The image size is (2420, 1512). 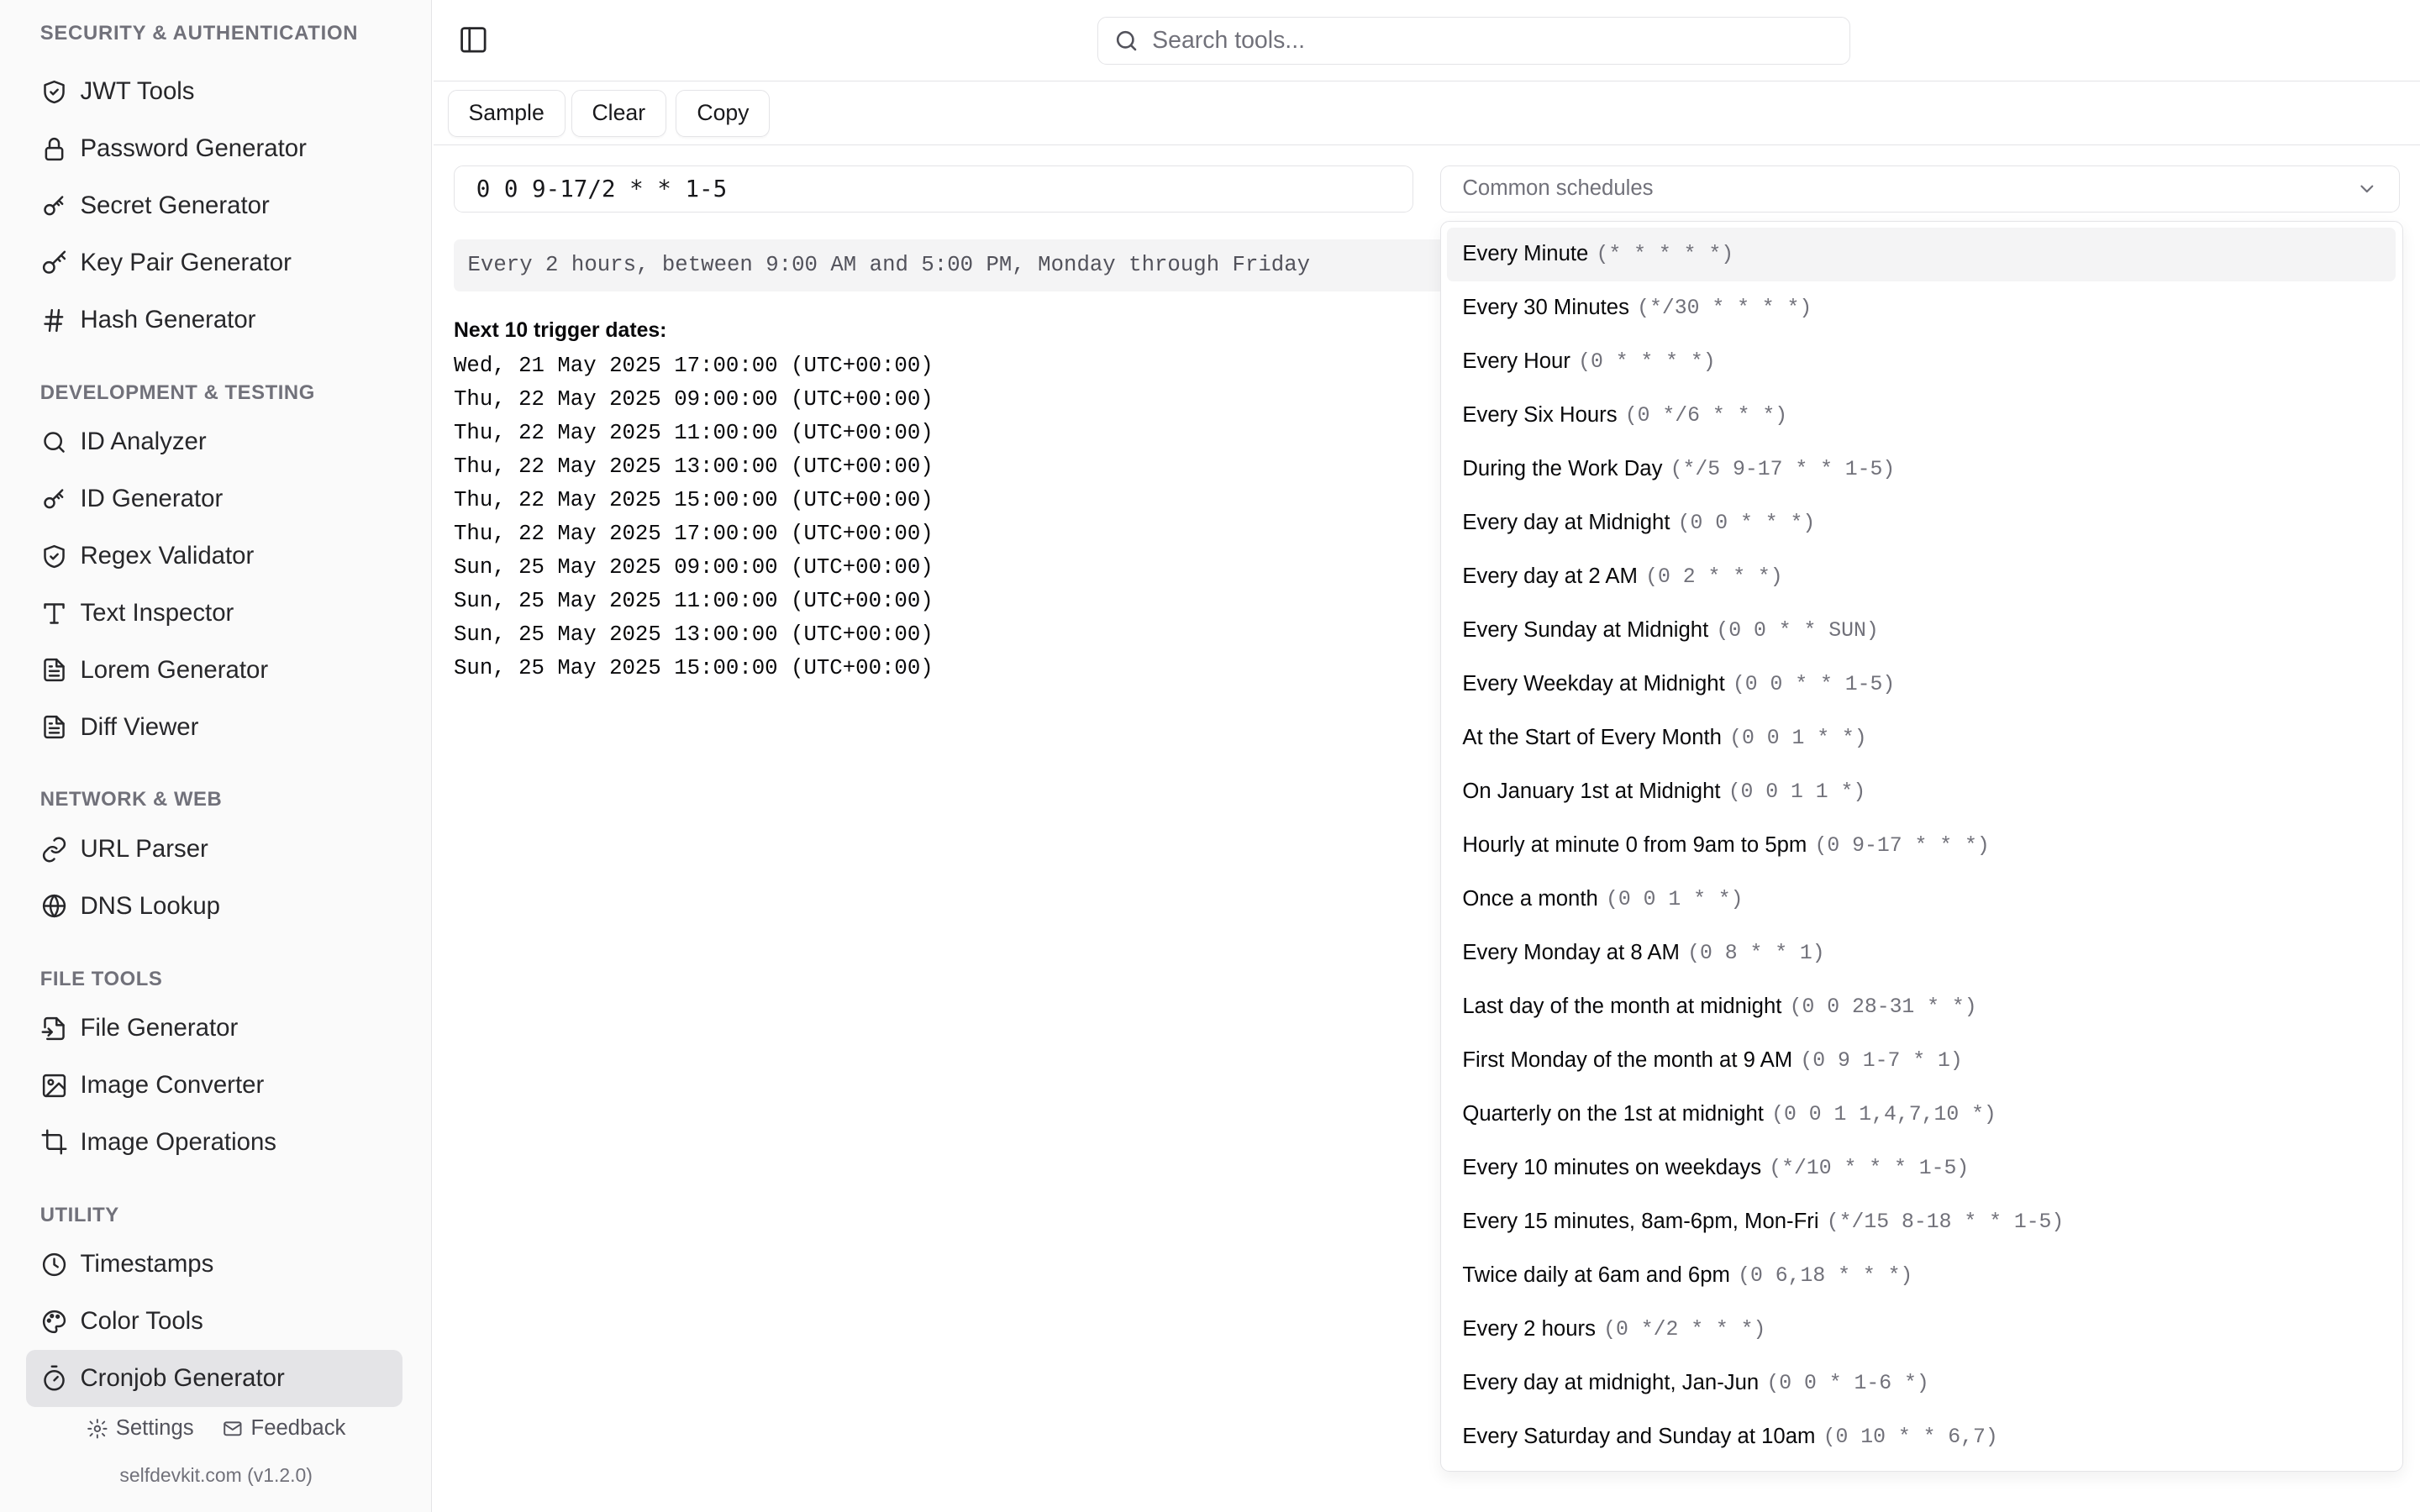 What do you see at coordinates (147, 1264) in the screenshot?
I see `sidebar-item-label: Timestamps` at bounding box center [147, 1264].